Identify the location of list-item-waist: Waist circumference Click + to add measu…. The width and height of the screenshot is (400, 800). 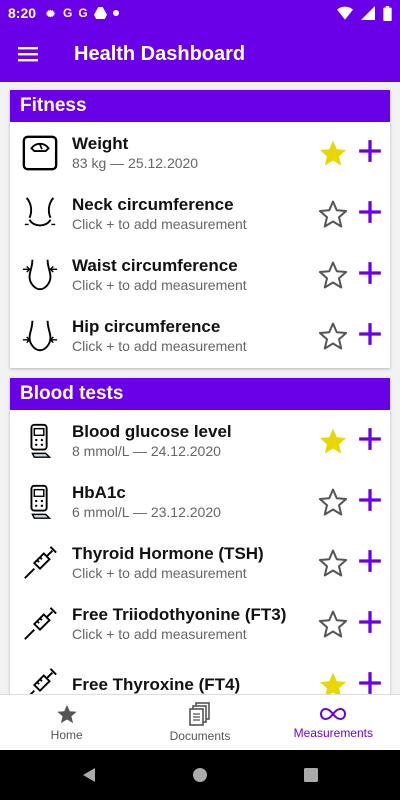
(200, 274).